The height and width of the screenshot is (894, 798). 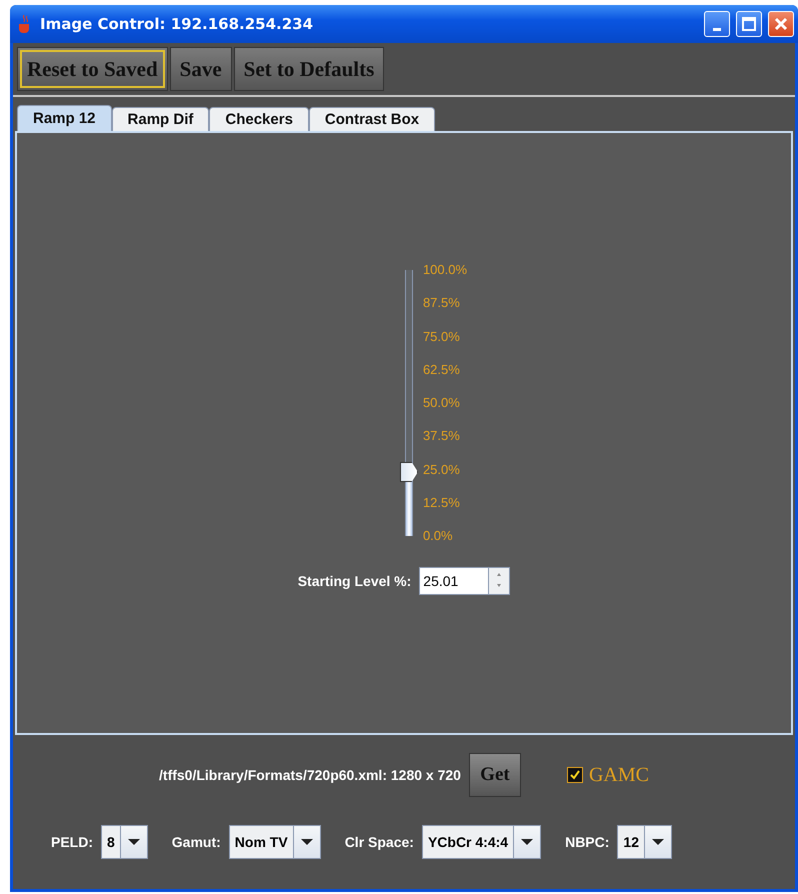 I want to click on window-title: Image Control: 192.168.254.234, so click(x=177, y=24).